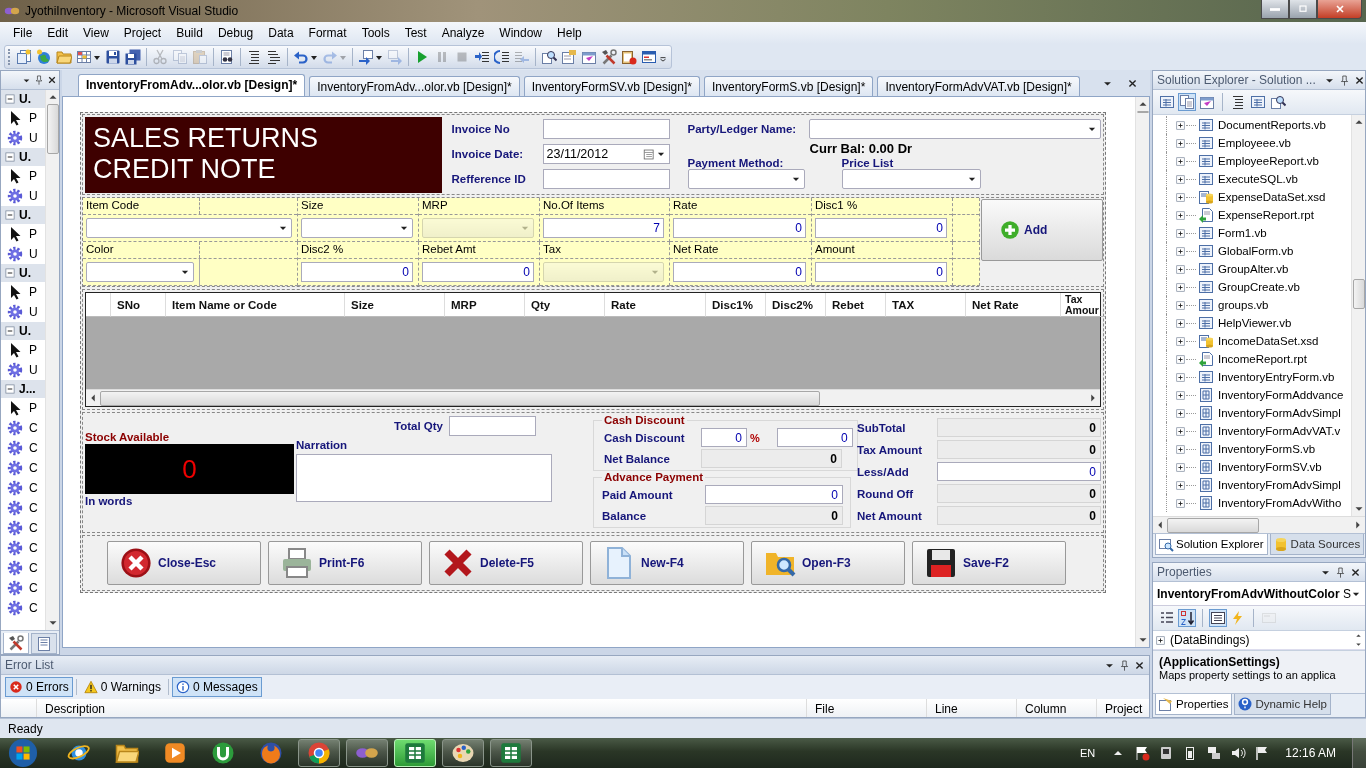 The image size is (1366, 768). What do you see at coordinates (788, 86) in the screenshot?
I see `document-tab: InventoryFormS.vb [Design]*` at bounding box center [788, 86].